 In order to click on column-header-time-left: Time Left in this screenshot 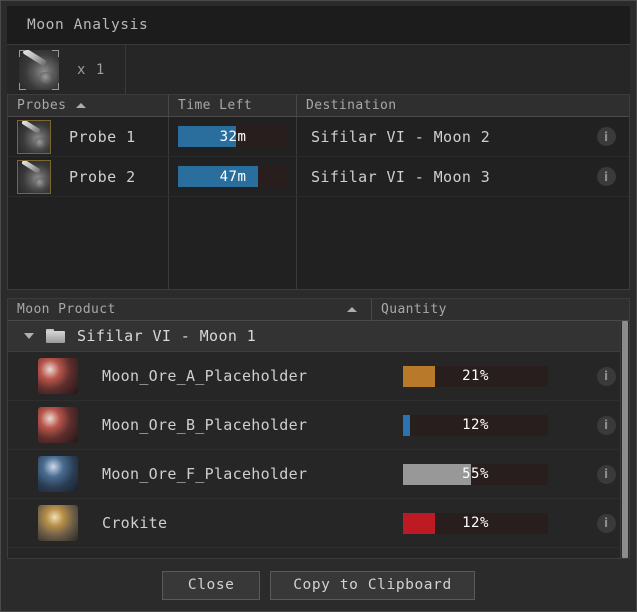, I will do `click(233, 105)`.